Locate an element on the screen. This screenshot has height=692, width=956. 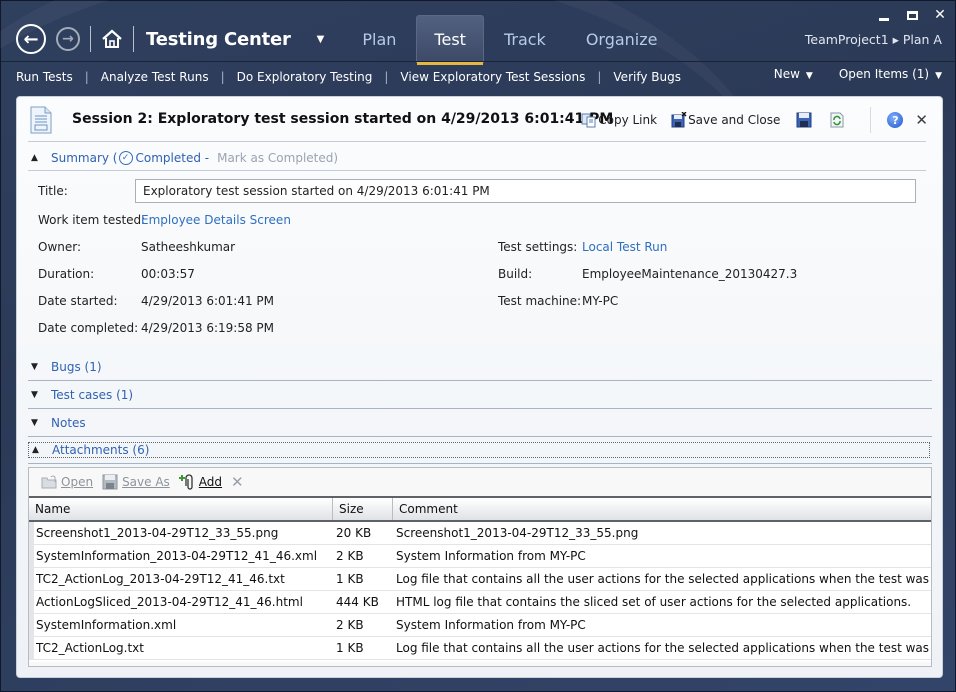
save-icon is located at coordinates (804, 120).